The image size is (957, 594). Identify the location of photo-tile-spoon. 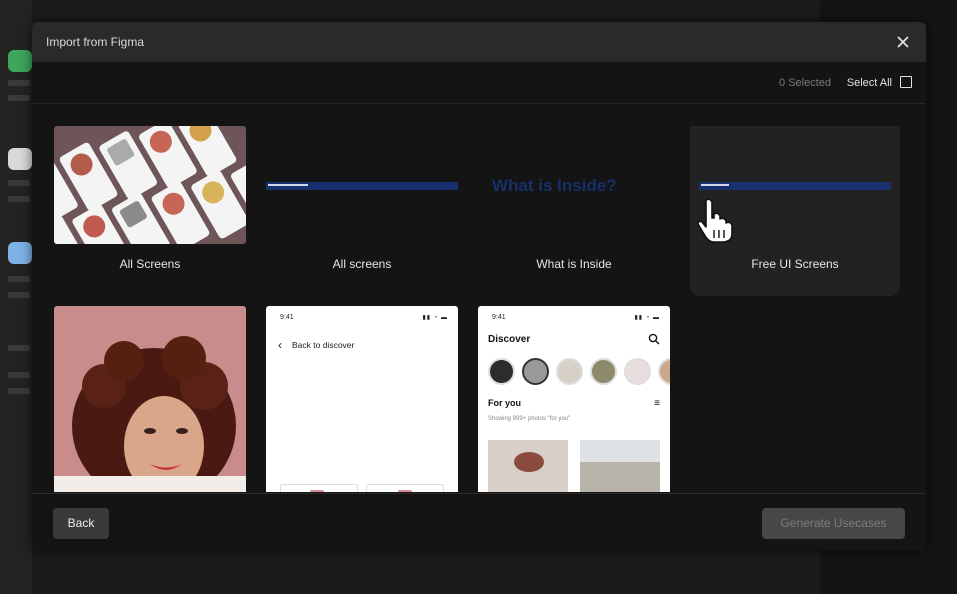
(529, 462).